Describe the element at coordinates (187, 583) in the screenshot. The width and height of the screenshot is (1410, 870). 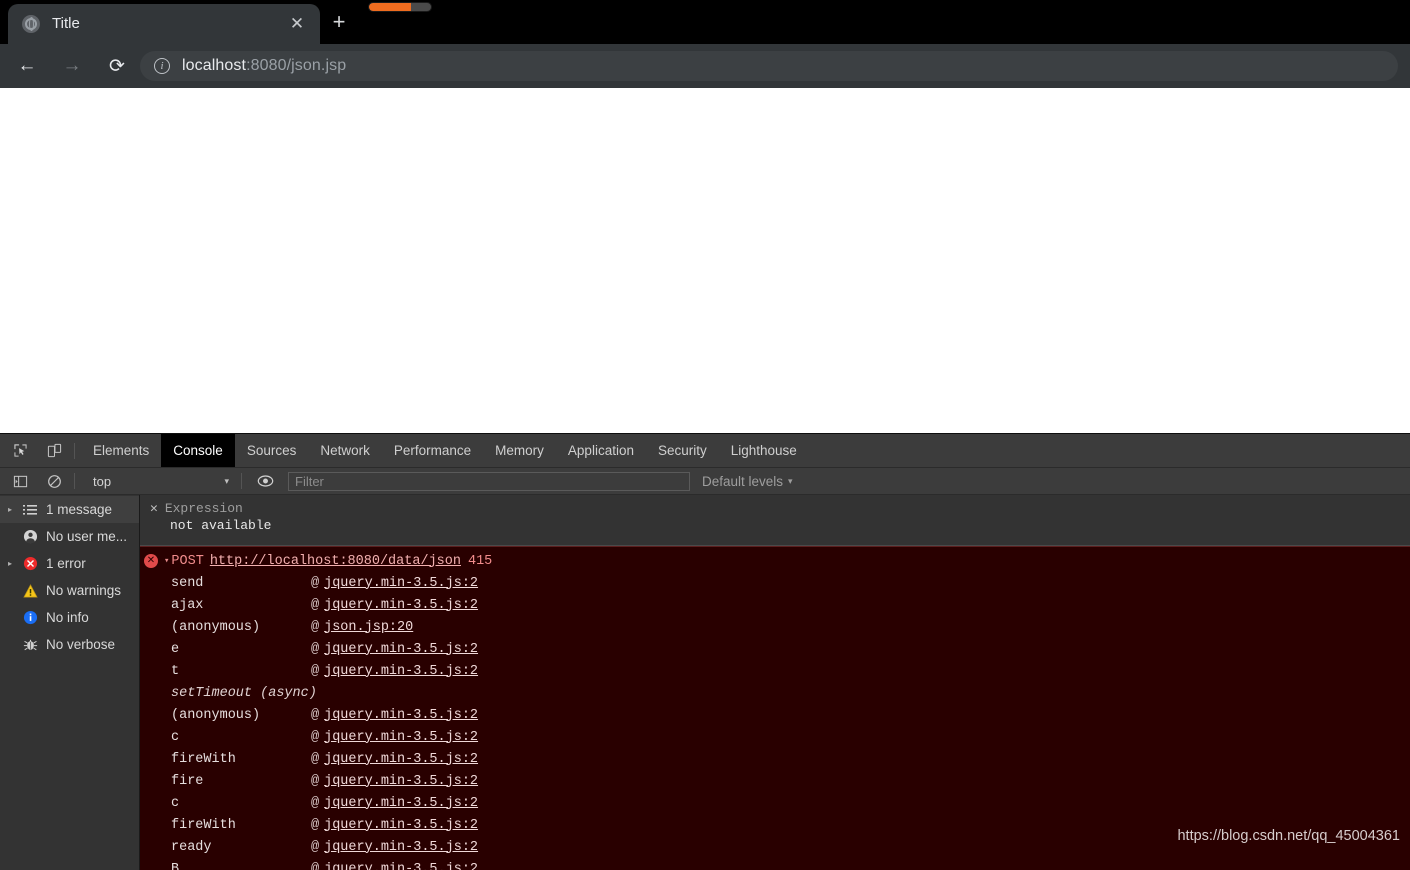
I see `stack-frame-function: send` at that location.